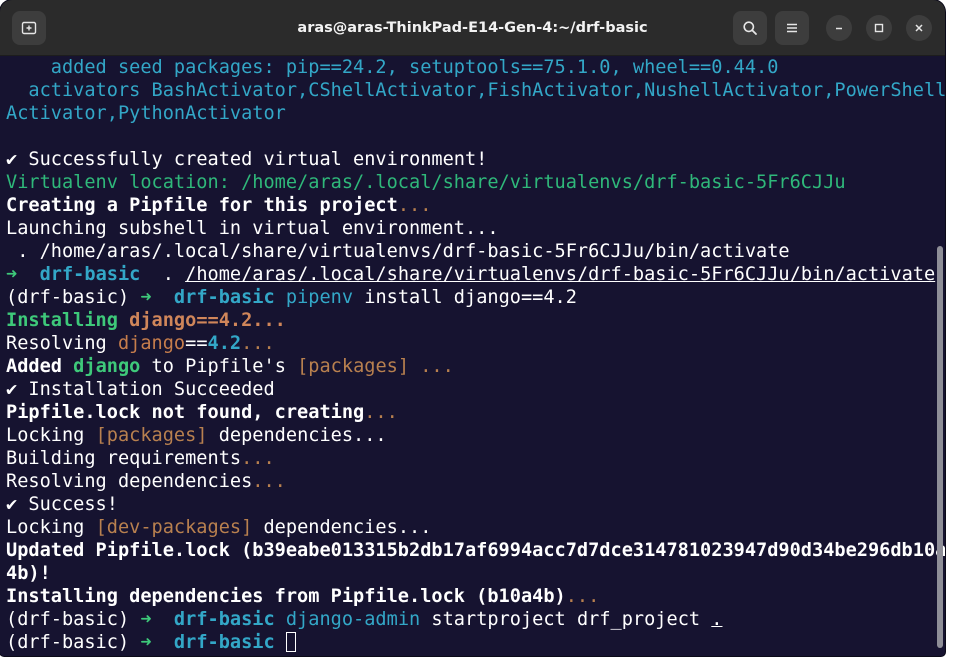 This screenshot has height=663, width=953. I want to click on hamburger-menu-icon, so click(792, 28).